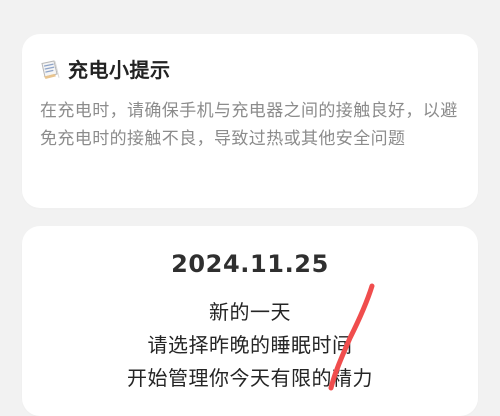  I want to click on tip-title: 充电小提示, so click(119, 70).